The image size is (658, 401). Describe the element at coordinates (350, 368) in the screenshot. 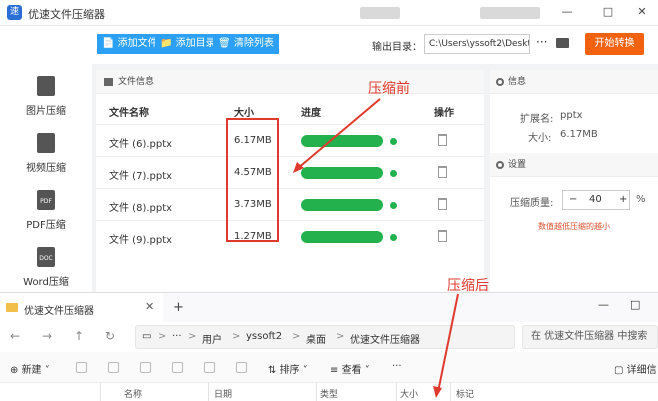

I see `view-button: ≡ 查看 ˅` at that location.